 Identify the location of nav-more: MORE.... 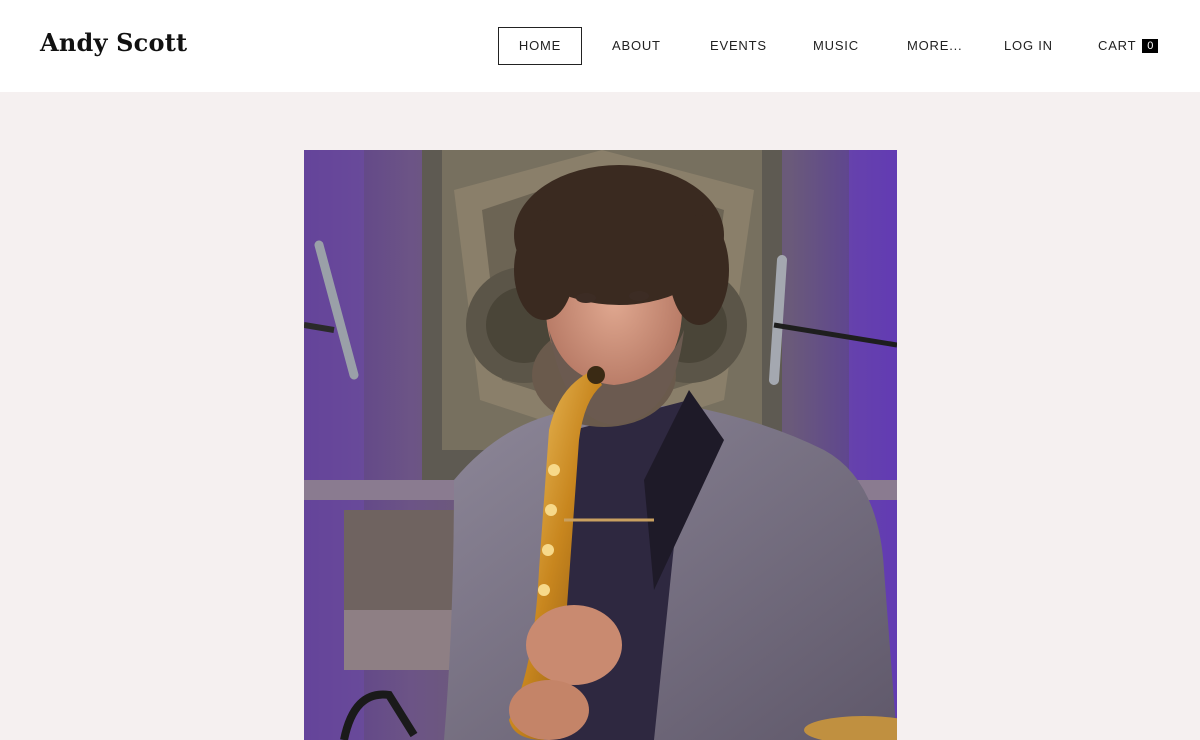
(934, 46).